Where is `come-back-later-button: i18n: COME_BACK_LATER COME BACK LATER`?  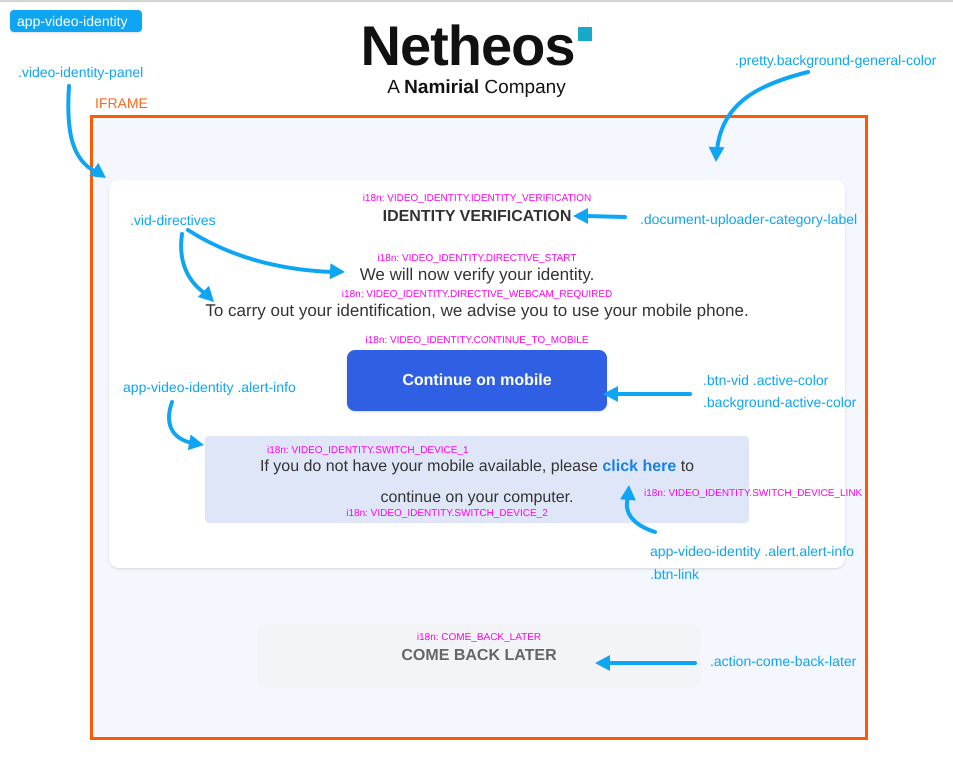 come-back-later-button: i18n: COME_BACK_LATER COME BACK LATER is located at coordinates (479, 656).